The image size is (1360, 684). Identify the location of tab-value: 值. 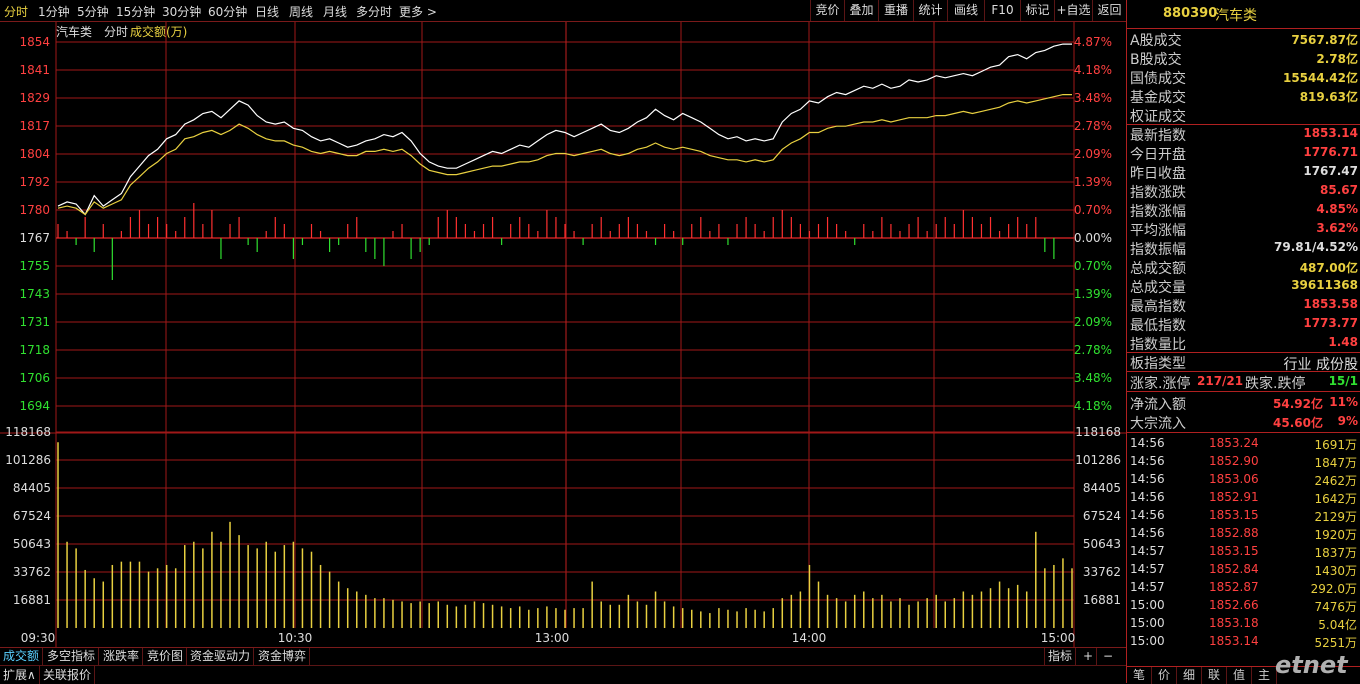
(1239, 675).